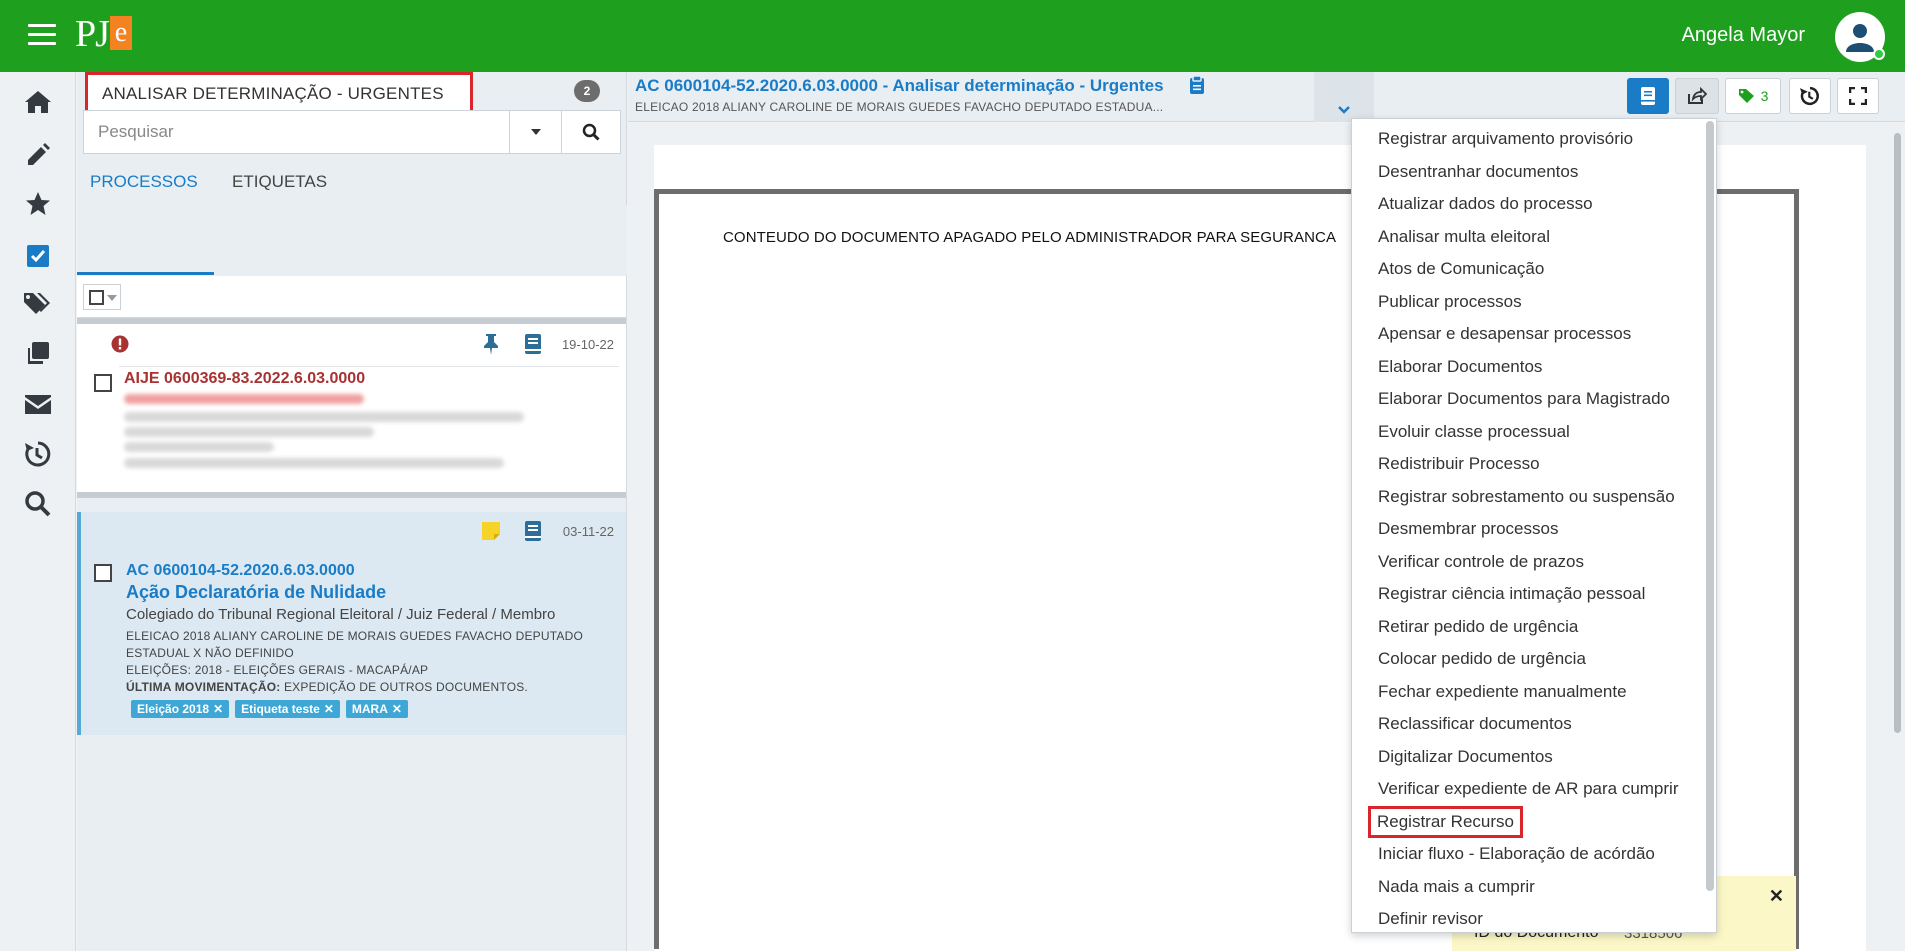 The height and width of the screenshot is (951, 1905). I want to click on history-button, so click(1810, 96).